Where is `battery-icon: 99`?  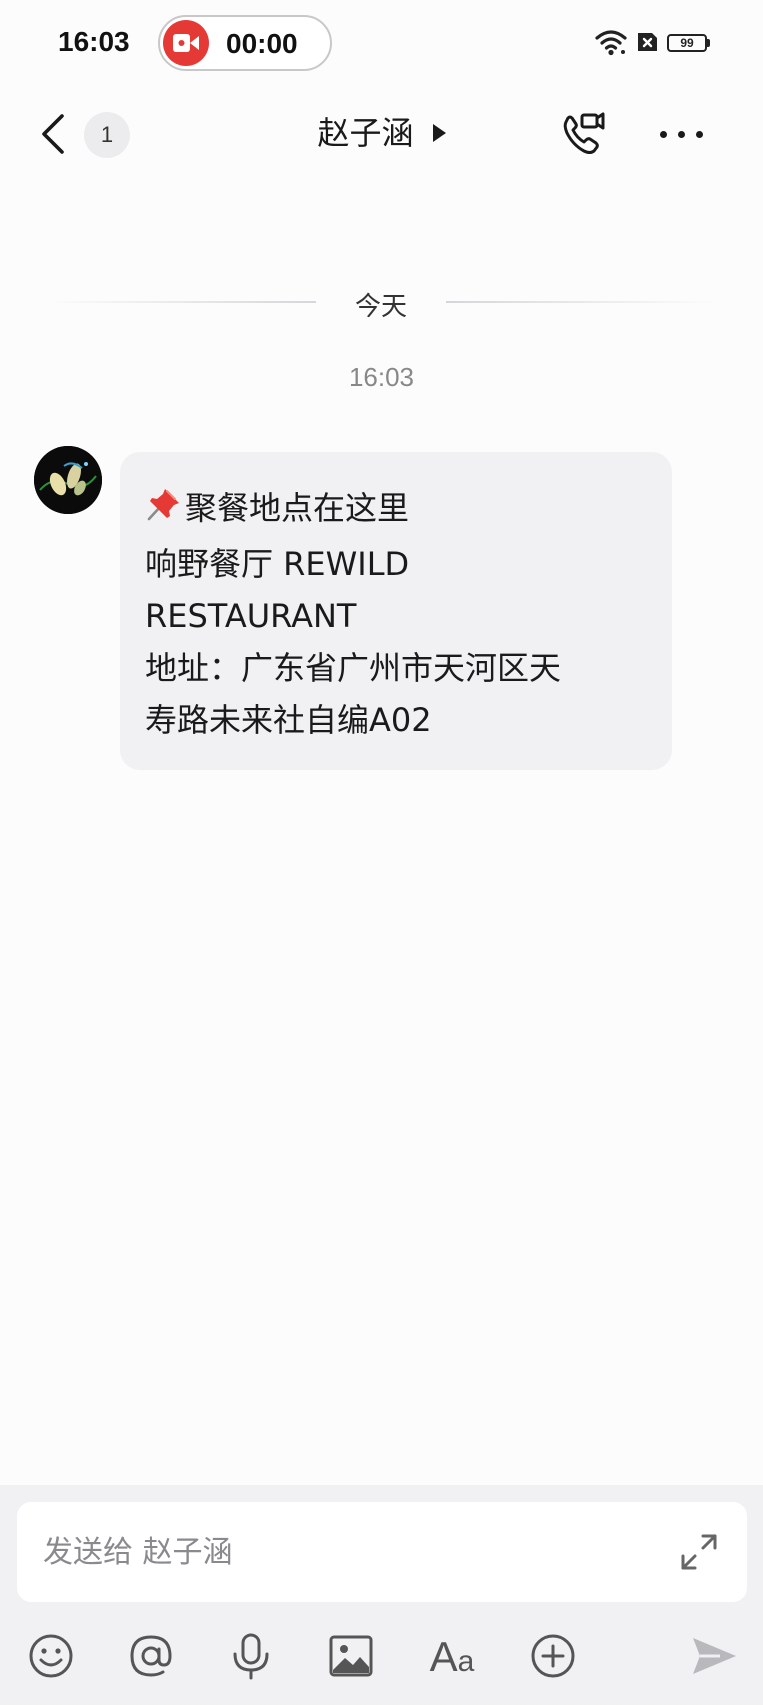
battery-icon: 99 is located at coordinates (690, 43).